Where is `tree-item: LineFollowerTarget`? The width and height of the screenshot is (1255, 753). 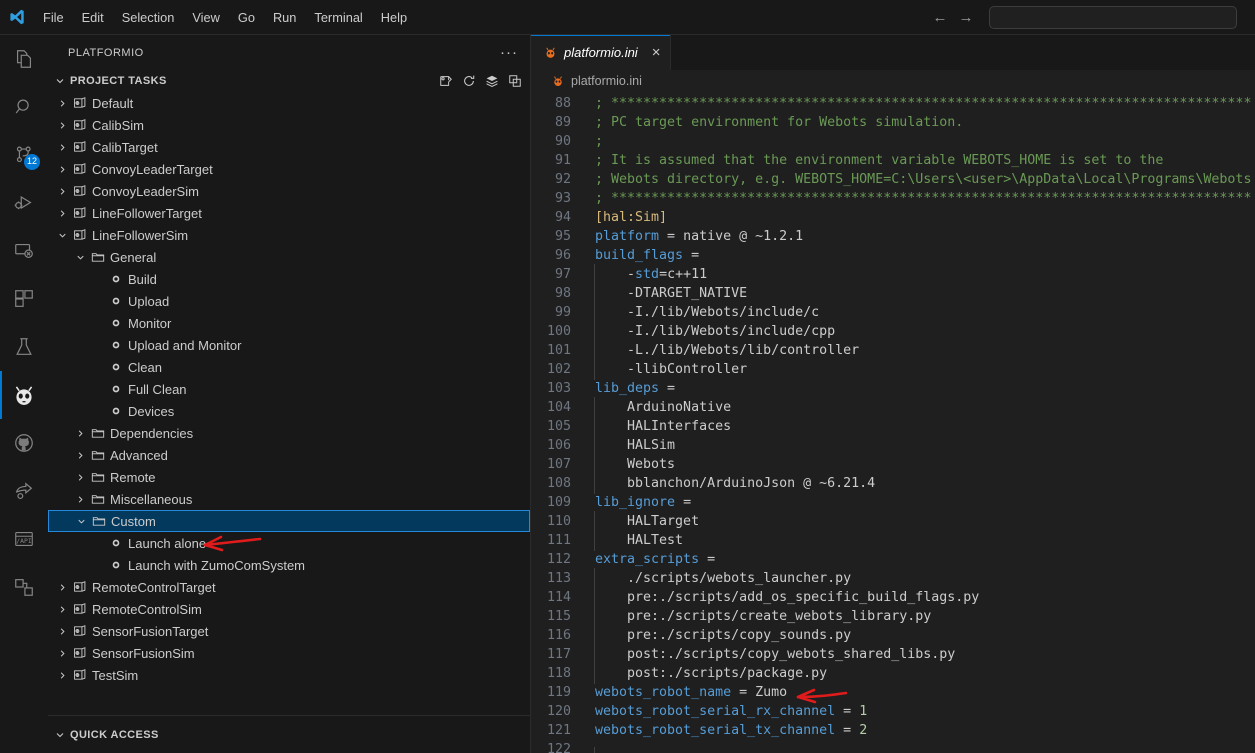
tree-item: LineFollowerTarget is located at coordinates (289, 213).